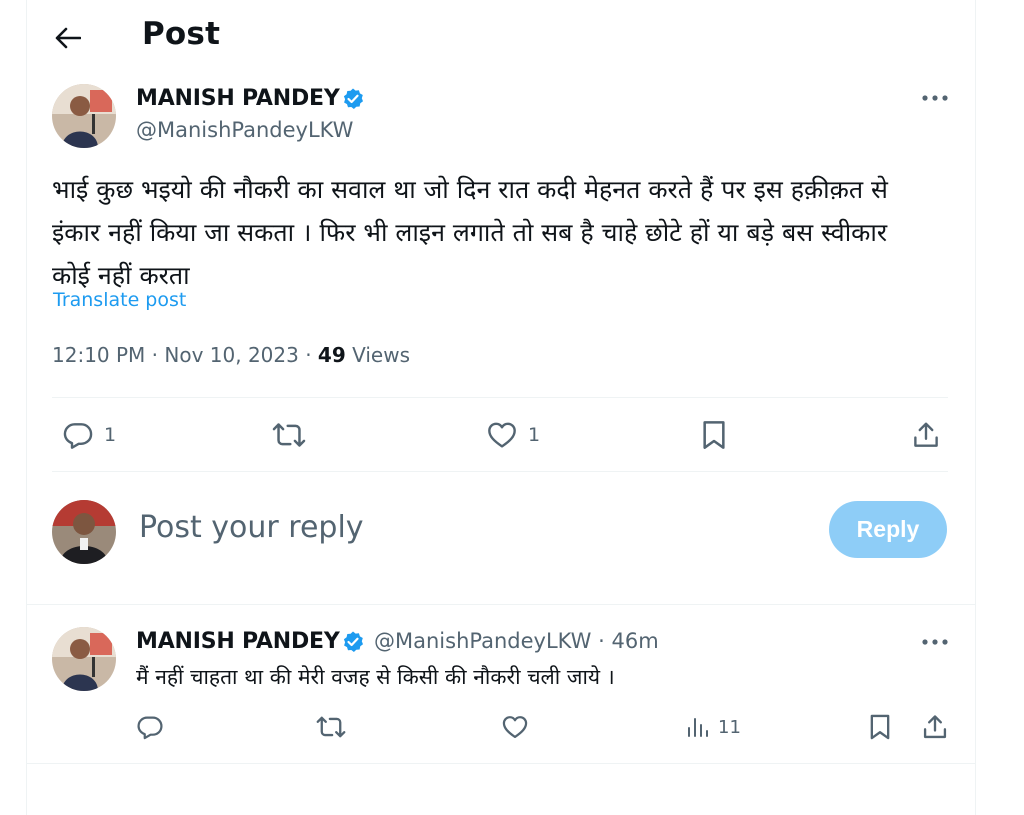 This screenshot has height=815, width=1024. I want to click on page-title: Post, so click(181, 34).